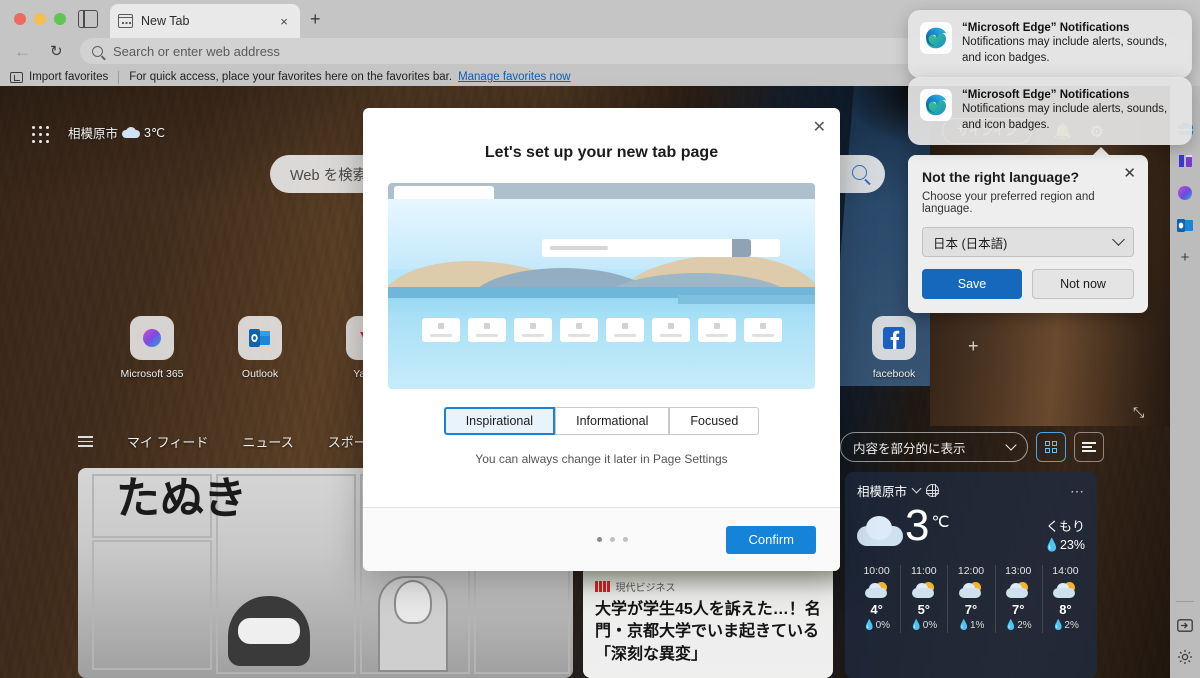 The width and height of the screenshot is (1200, 678). Describe the element at coordinates (41, 135) in the screenshot. I see `apps-grid-icon` at that location.